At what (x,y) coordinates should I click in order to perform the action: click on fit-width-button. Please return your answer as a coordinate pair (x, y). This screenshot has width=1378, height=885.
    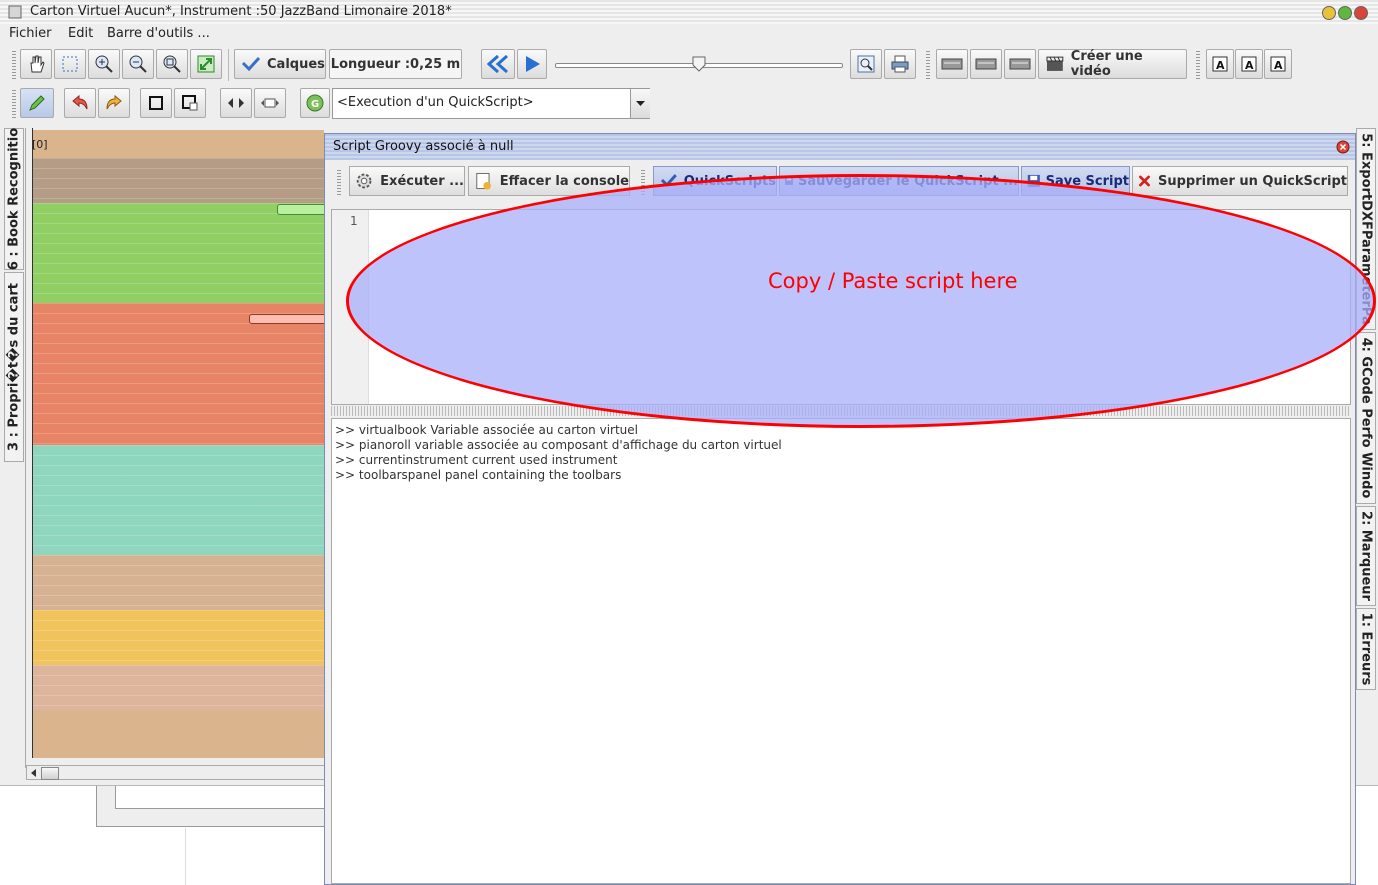
    Looking at the image, I should click on (270, 103).